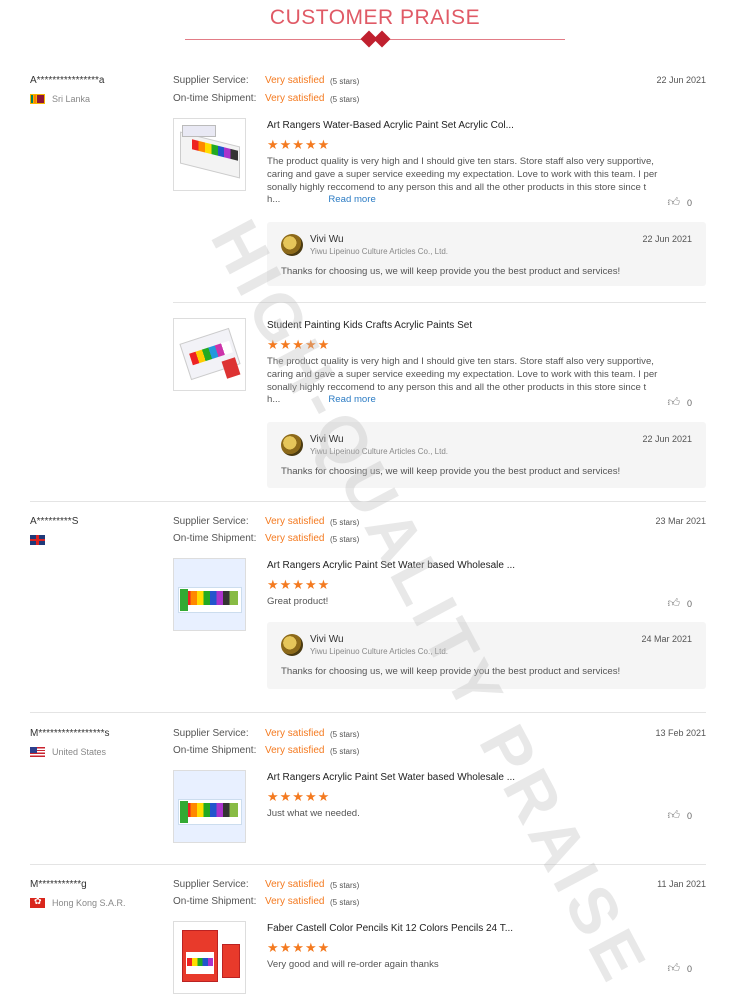  I want to click on reviewer-country: Hong Kong S.A.R., so click(78, 903).